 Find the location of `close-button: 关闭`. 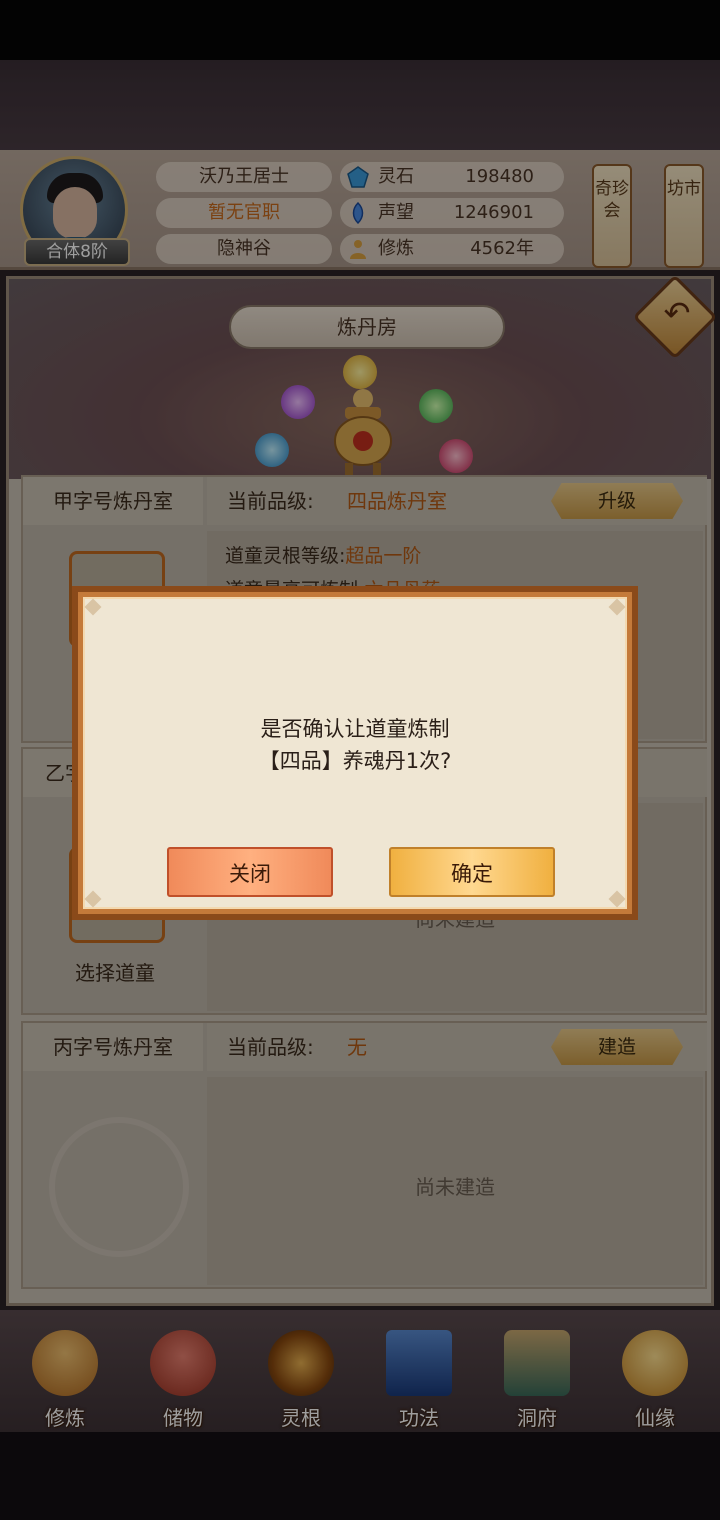

close-button: 关闭 is located at coordinates (250, 872).